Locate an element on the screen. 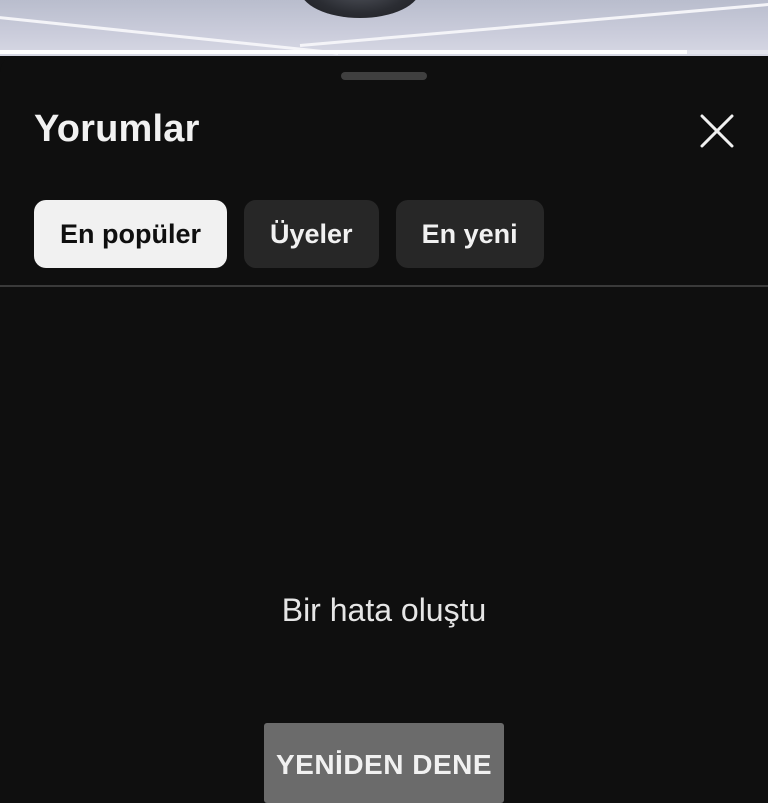 This screenshot has width=768, height=803. divider is located at coordinates (384, 286).